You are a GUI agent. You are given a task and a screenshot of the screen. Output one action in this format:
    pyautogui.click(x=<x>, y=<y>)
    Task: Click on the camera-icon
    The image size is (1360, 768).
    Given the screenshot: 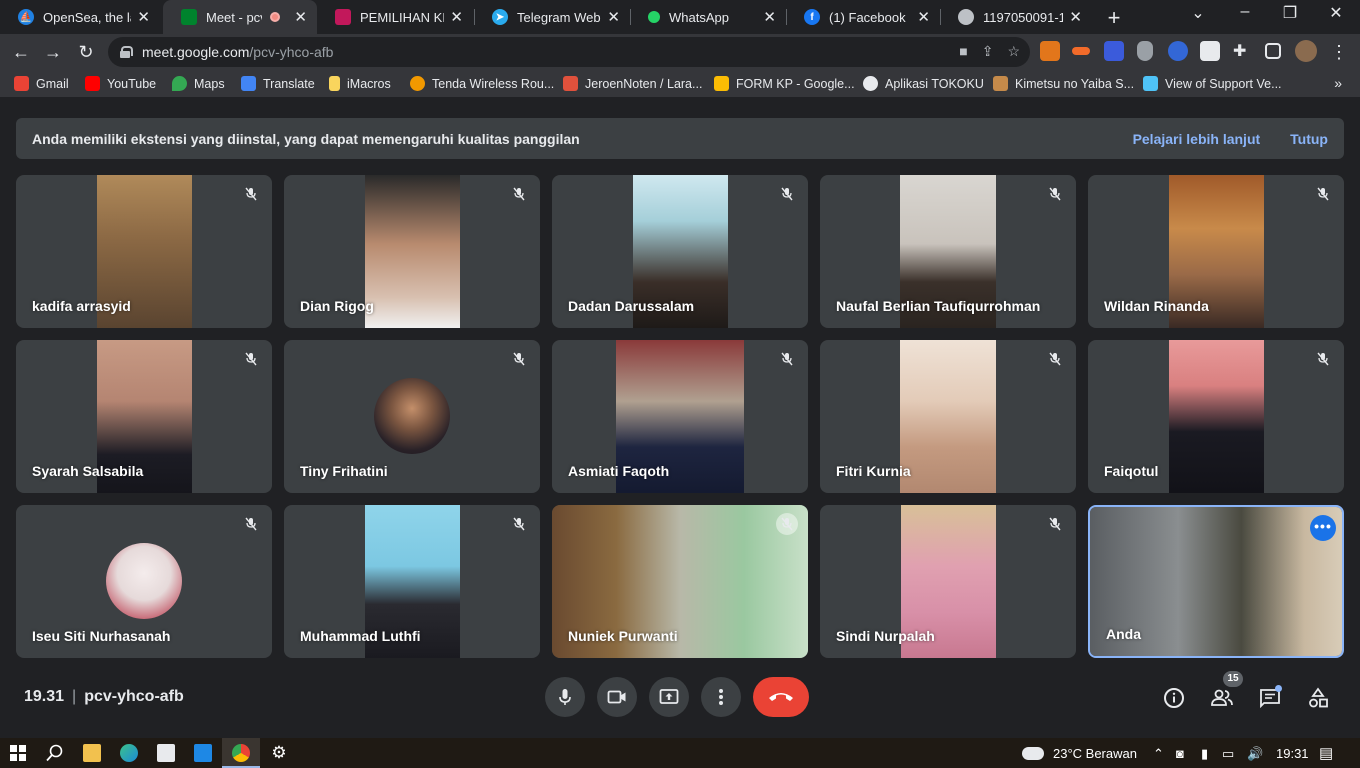 What is the action you would take?
    pyautogui.click(x=616, y=697)
    